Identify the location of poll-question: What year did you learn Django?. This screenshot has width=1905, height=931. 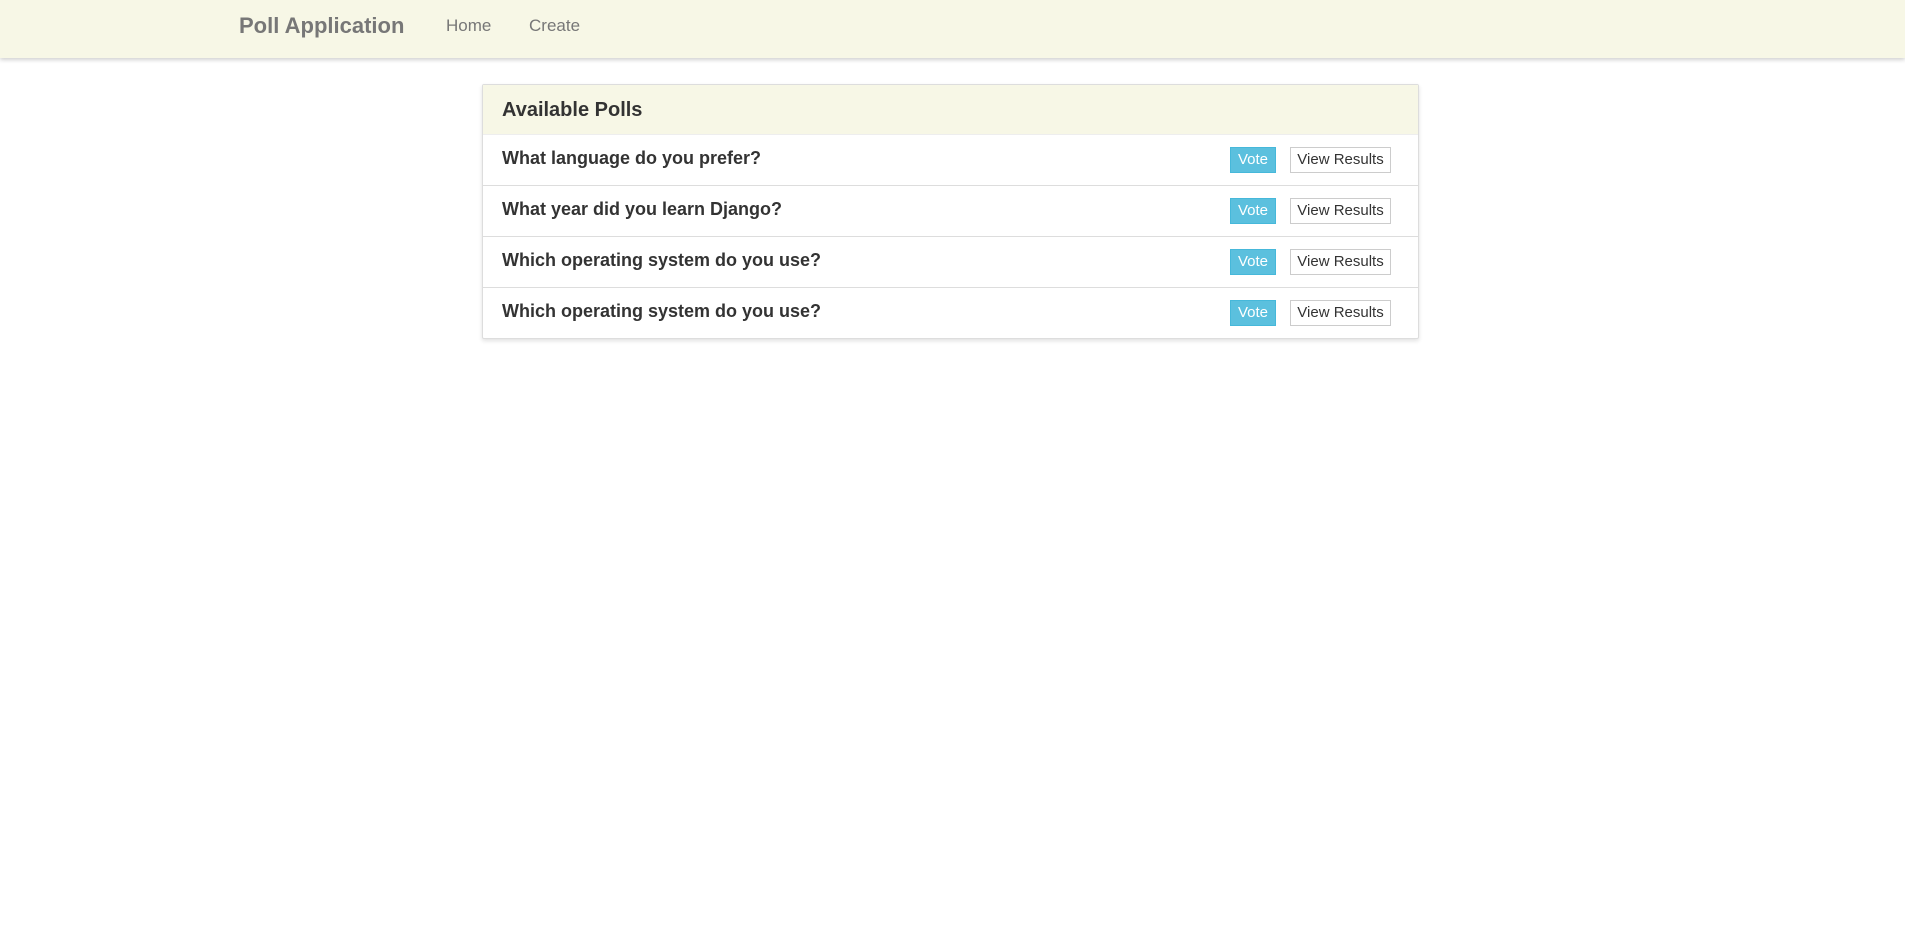
(642, 209).